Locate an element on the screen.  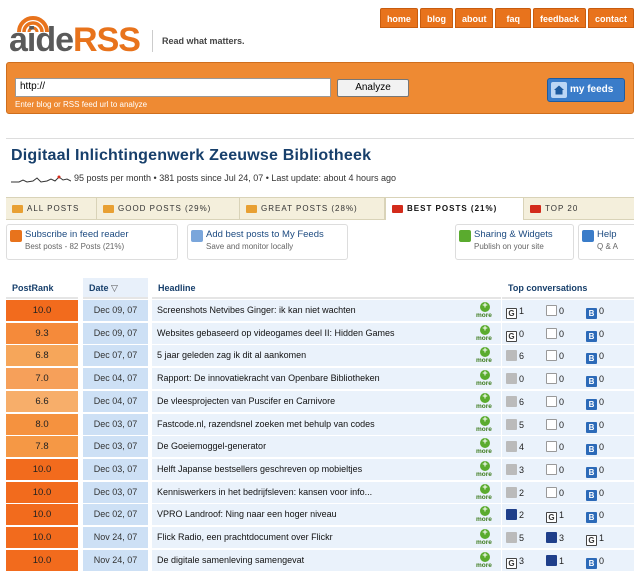
tab-all-posts: ALL POSTS is located at coordinates (51, 209).